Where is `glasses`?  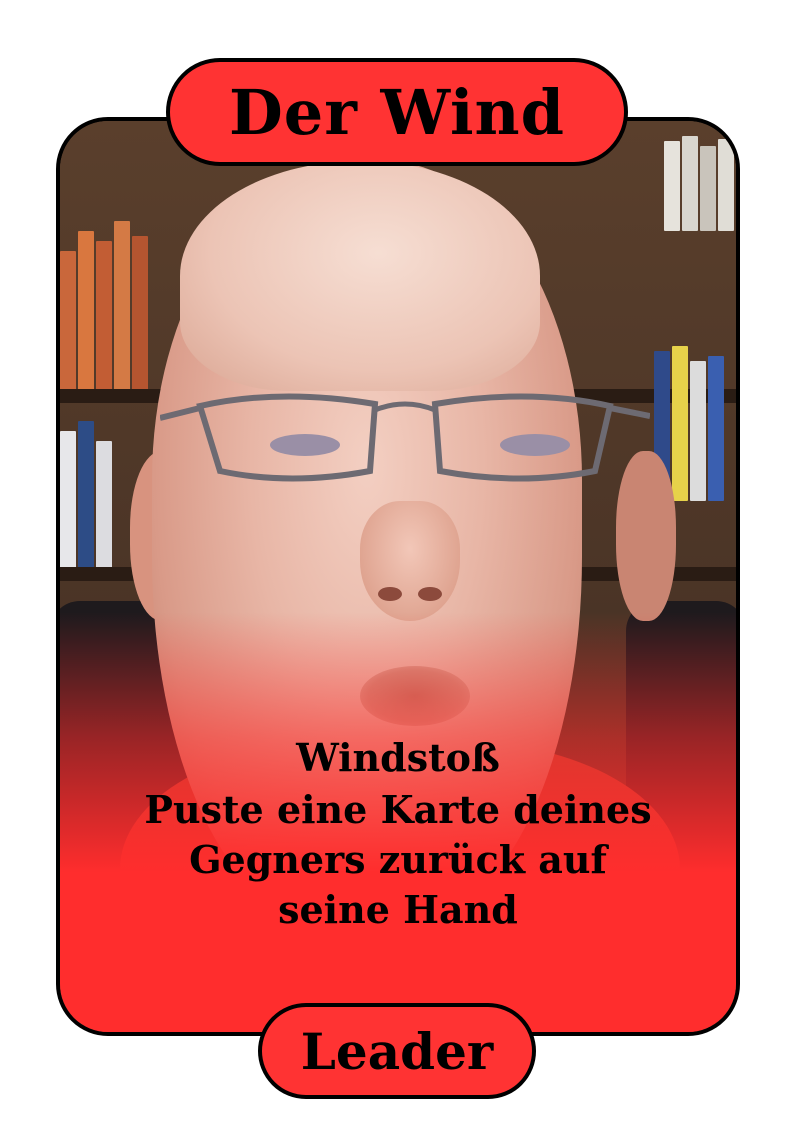
glasses is located at coordinates (405, 437).